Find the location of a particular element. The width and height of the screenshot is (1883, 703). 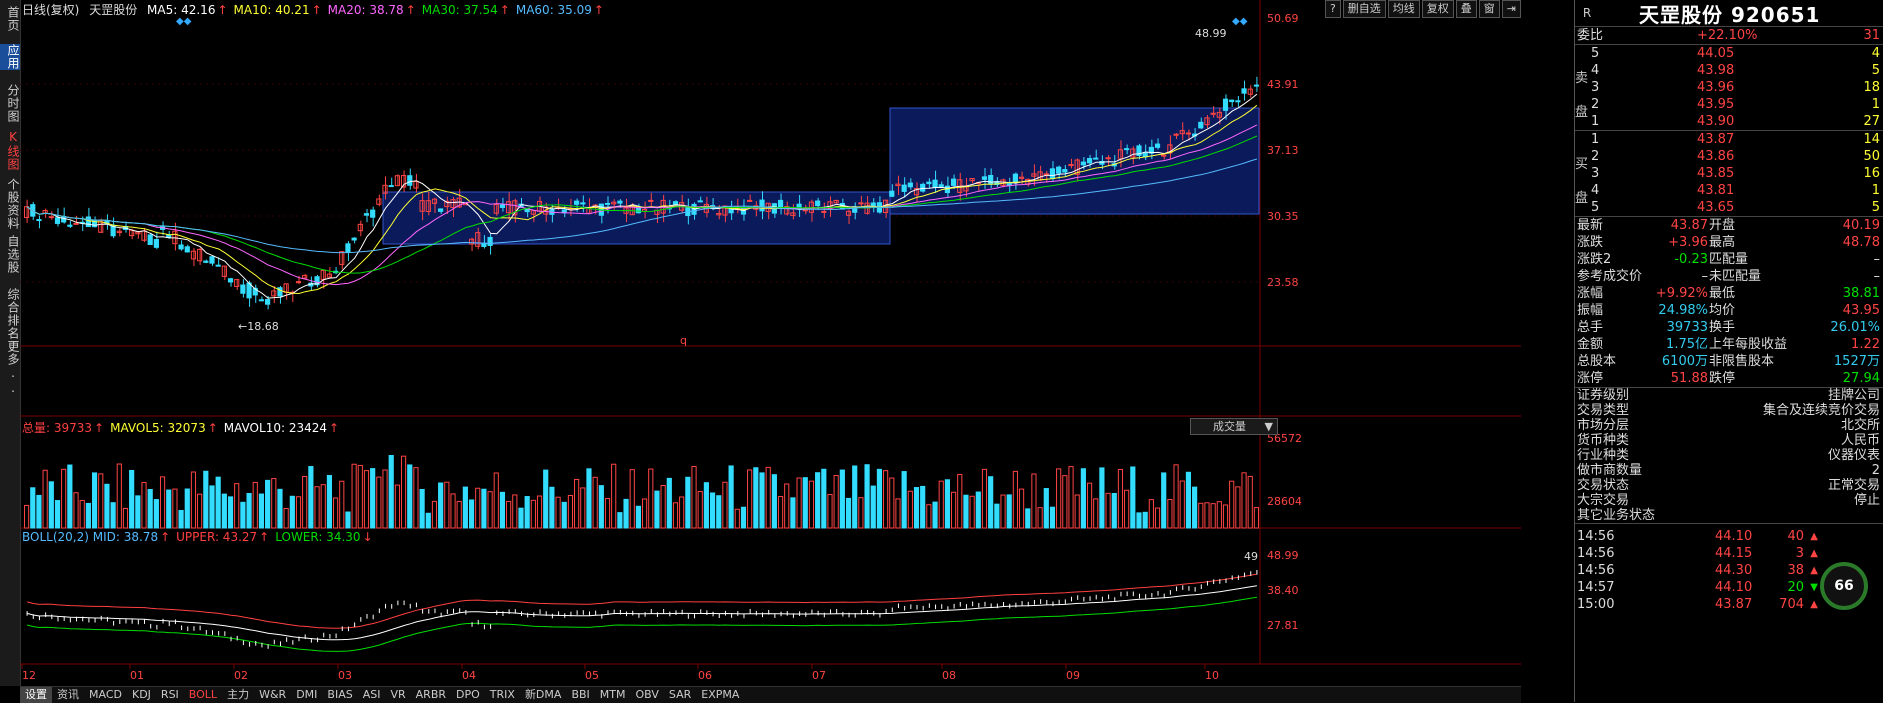

quote-value: 43.87 is located at coordinates (1689, 225).